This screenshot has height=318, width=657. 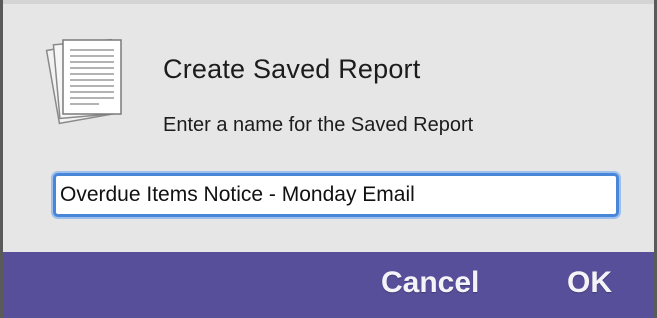 What do you see at coordinates (83, 81) in the screenshot?
I see `document-stack-icon` at bounding box center [83, 81].